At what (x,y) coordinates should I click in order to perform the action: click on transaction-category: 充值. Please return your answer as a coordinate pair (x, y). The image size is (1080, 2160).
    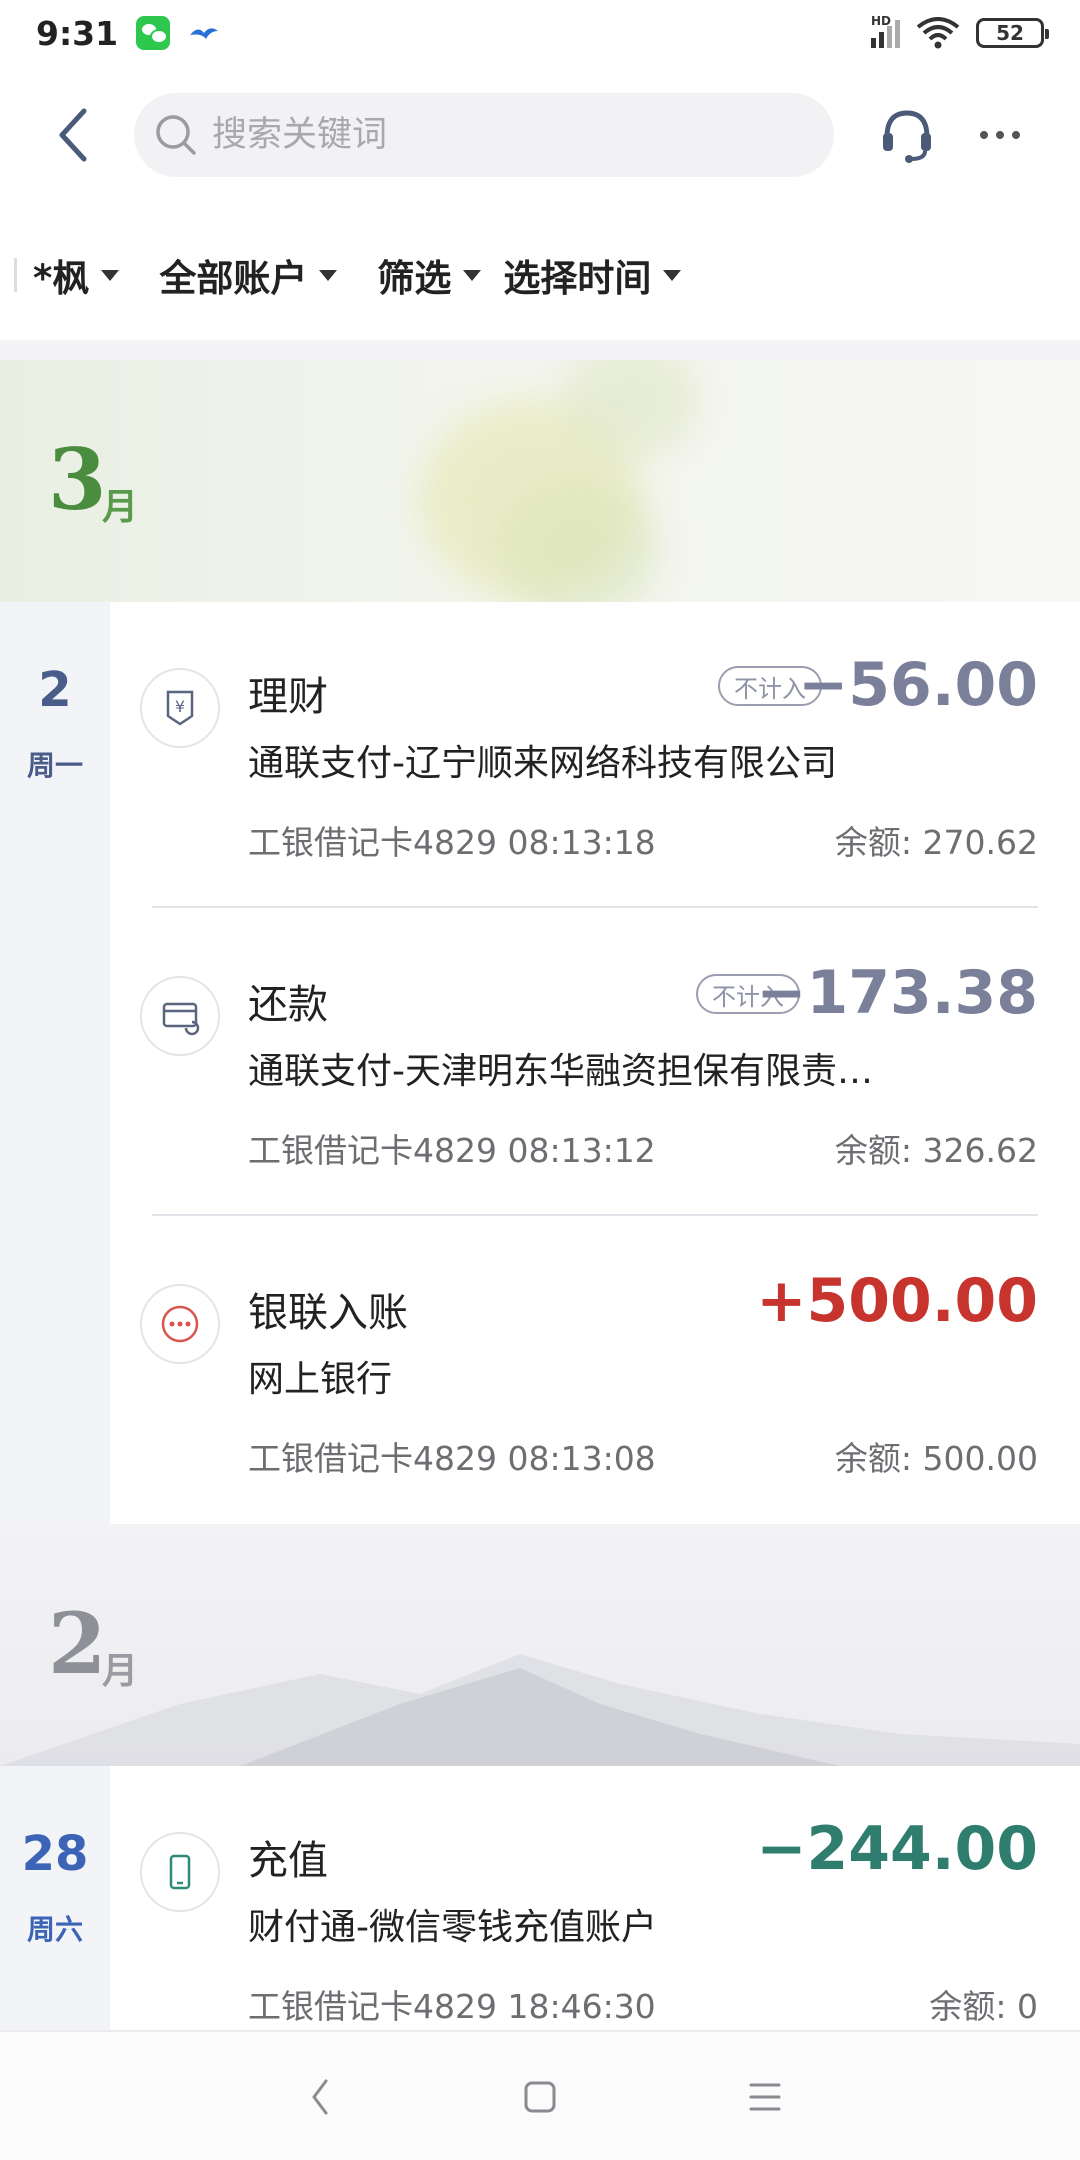
    Looking at the image, I should click on (288, 1861).